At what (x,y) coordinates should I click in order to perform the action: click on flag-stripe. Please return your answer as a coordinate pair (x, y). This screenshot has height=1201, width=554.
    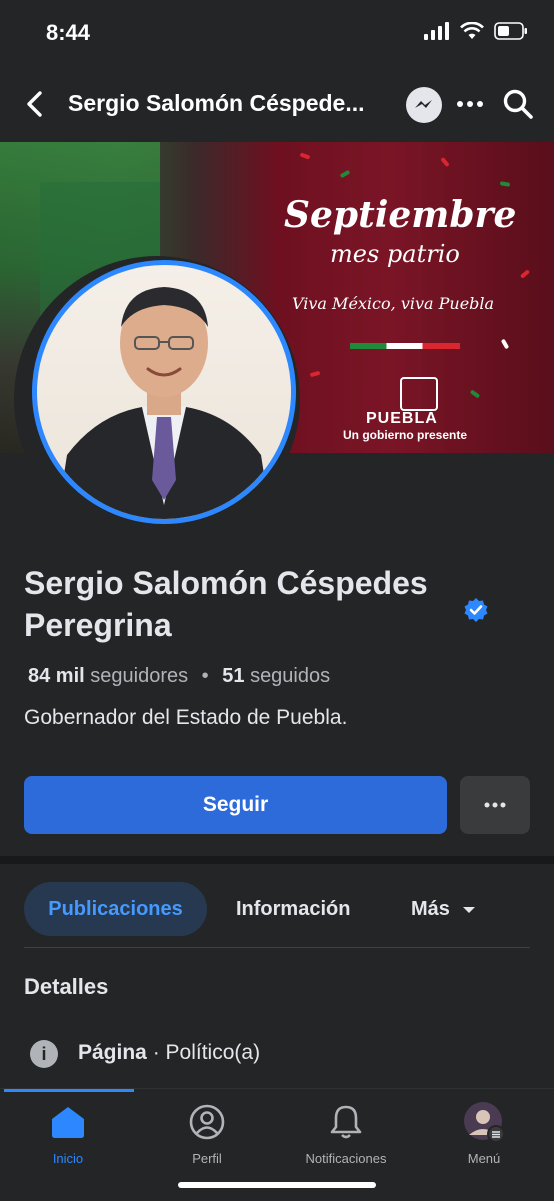
    Looking at the image, I should click on (405, 346).